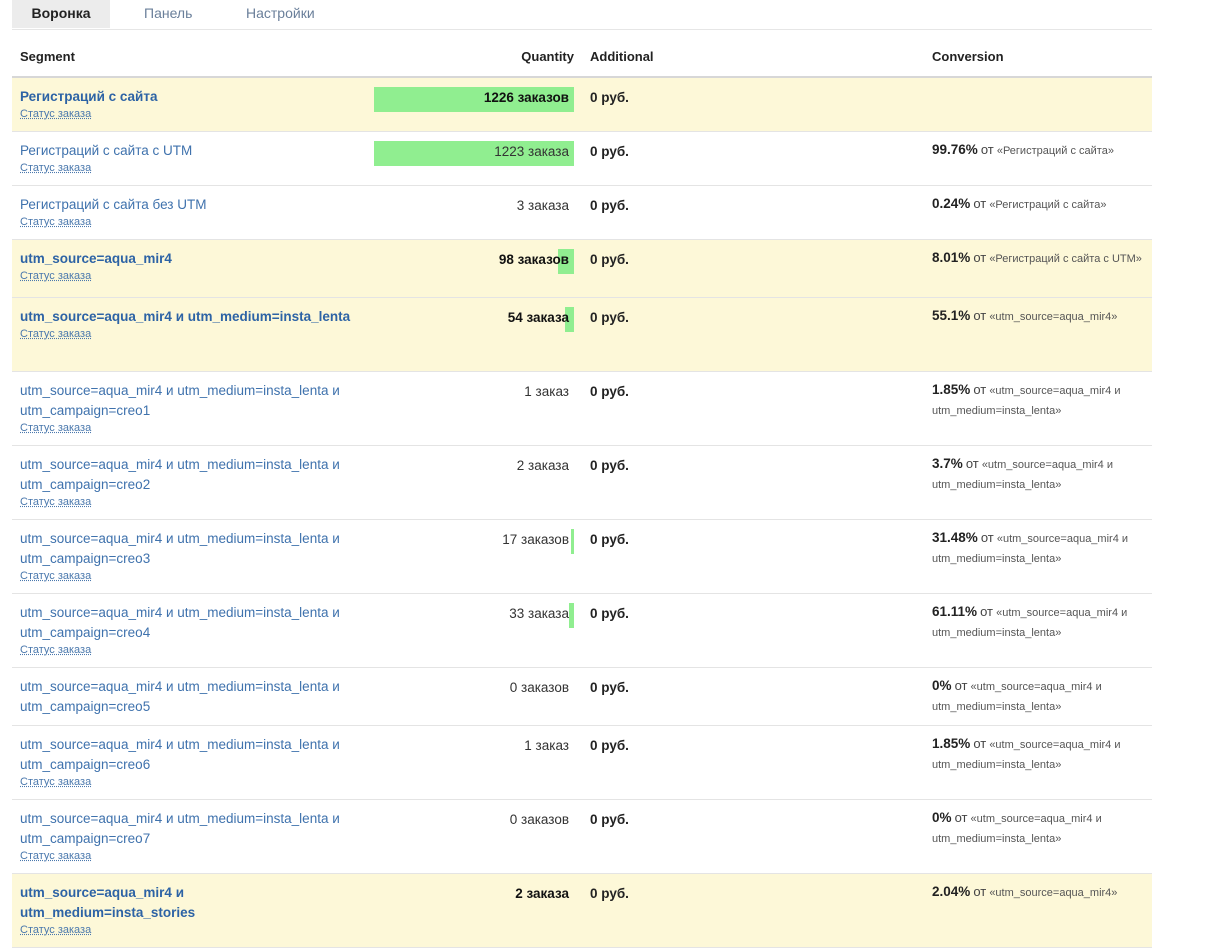  Describe the element at coordinates (474, 99) in the screenshot. I see `quantity-cell: 1226 заказов` at that location.